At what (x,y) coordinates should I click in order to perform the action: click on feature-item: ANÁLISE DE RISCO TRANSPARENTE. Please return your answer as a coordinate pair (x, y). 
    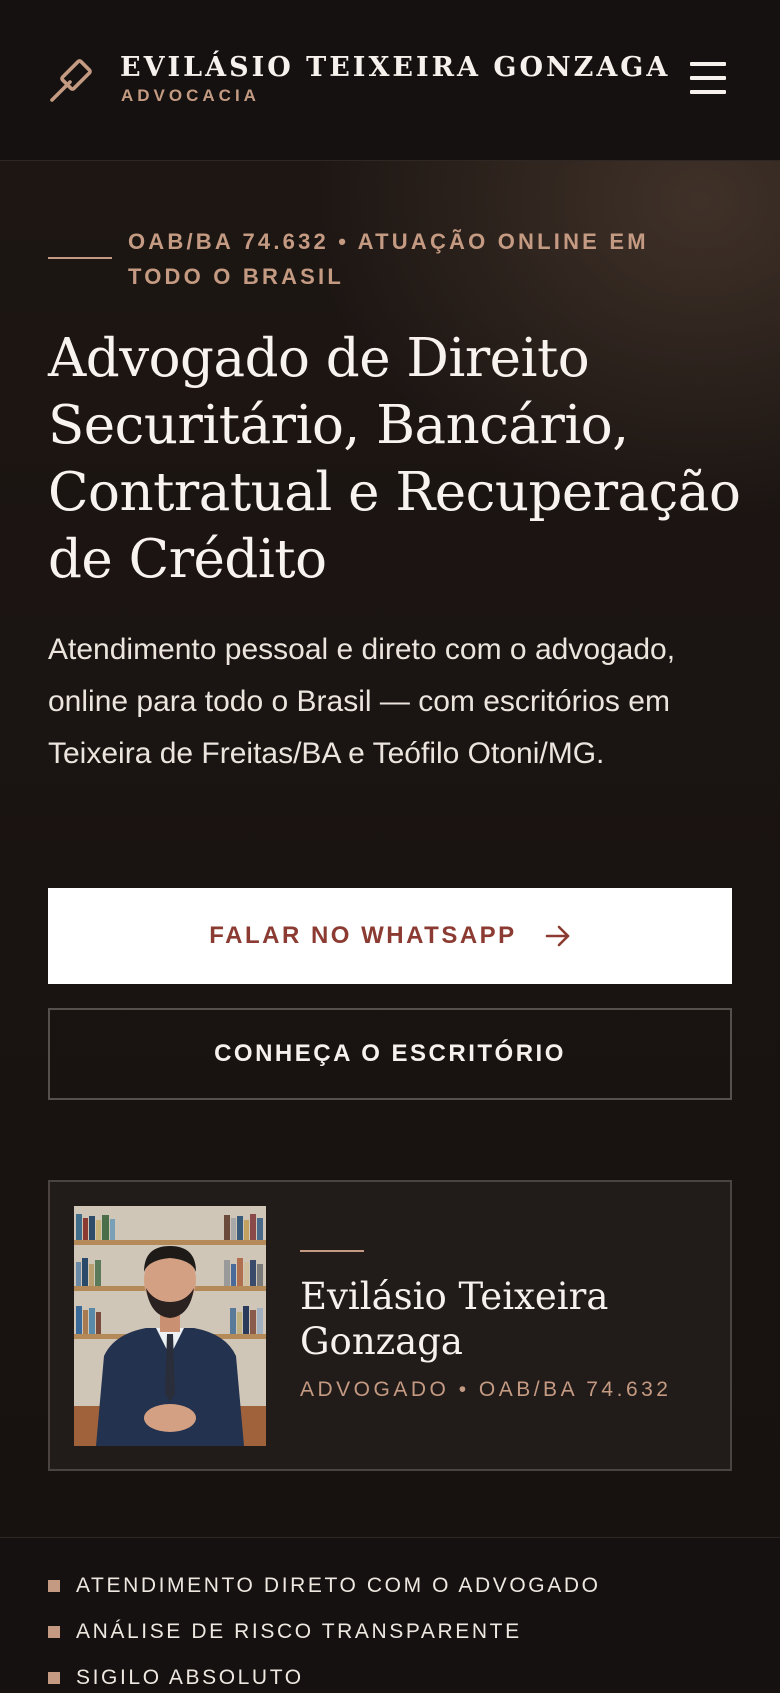
    Looking at the image, I should click on (285, 1632).